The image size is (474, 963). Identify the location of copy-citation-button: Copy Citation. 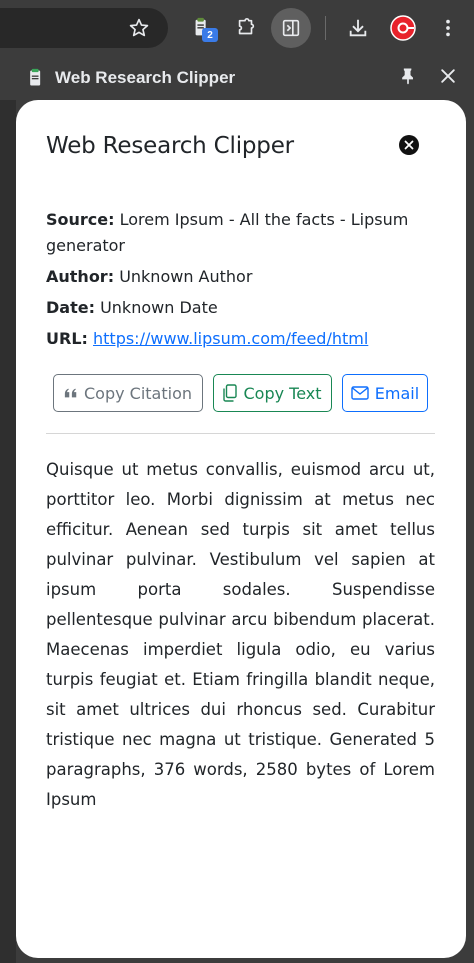
(128, 393).